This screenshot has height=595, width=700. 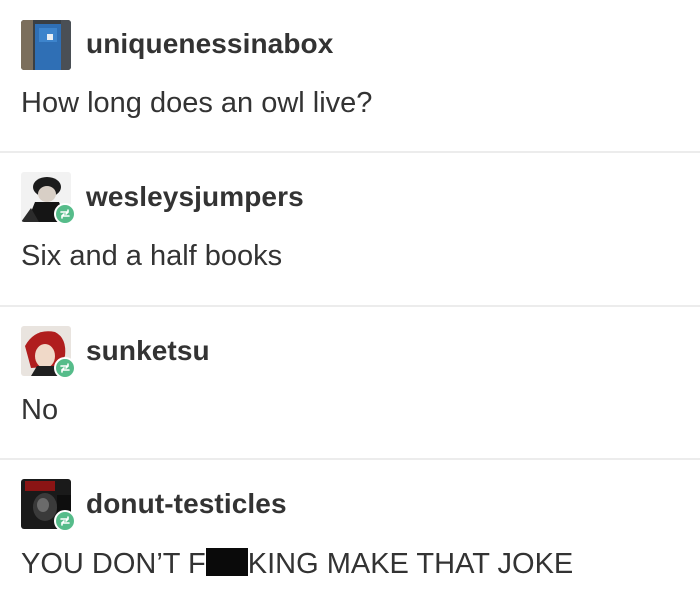 I want to click on username: donut-testicles, so click(x=186, y=504).